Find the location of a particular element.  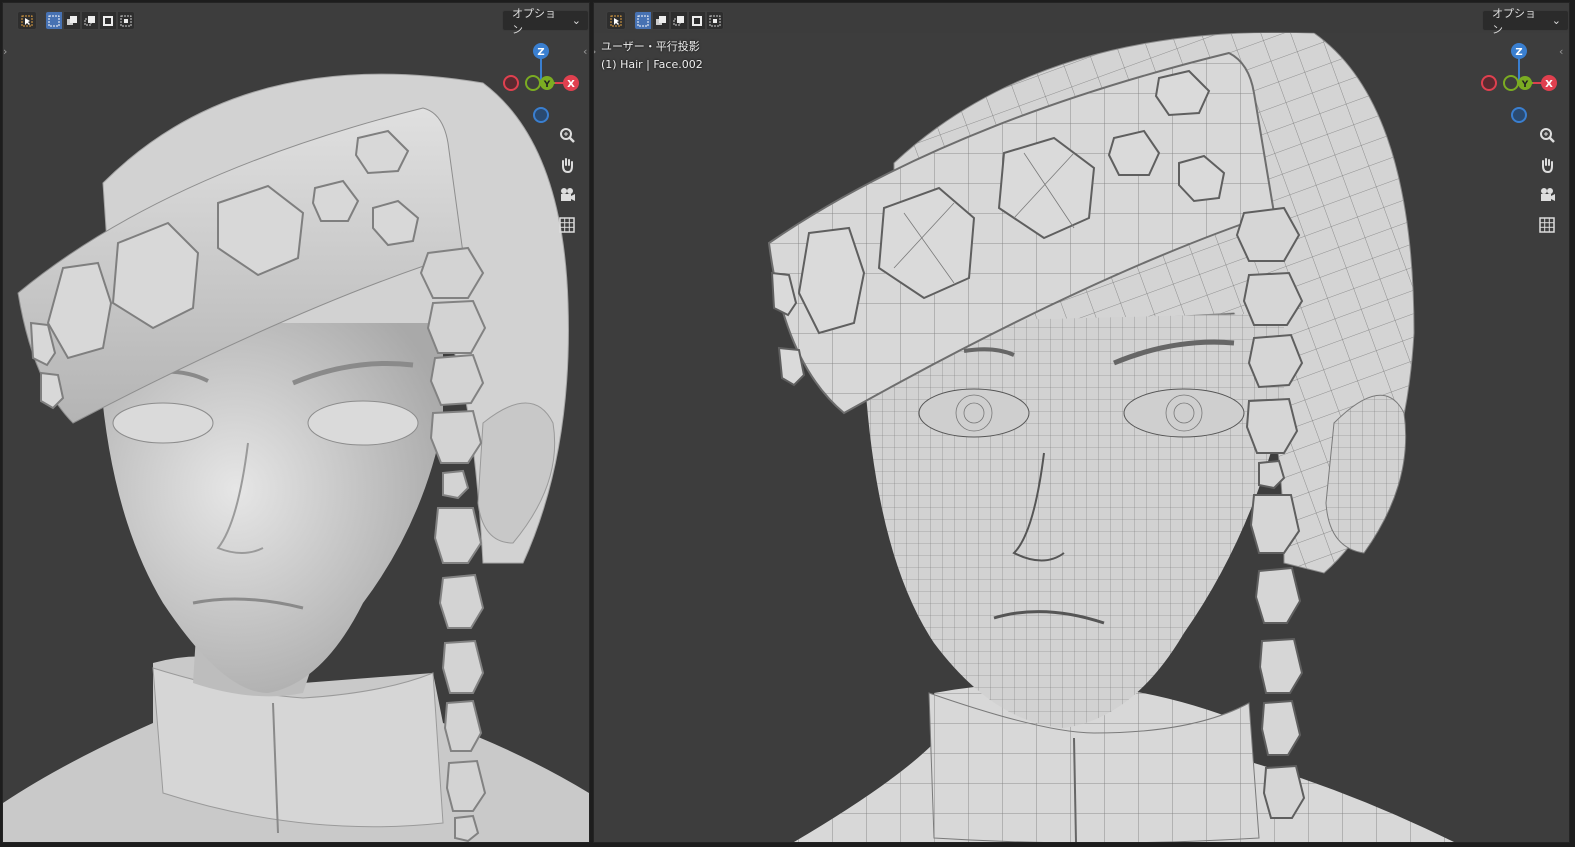

collapse-sidebar-arrow-icon: ‹ is located at coordinates (585, 51).